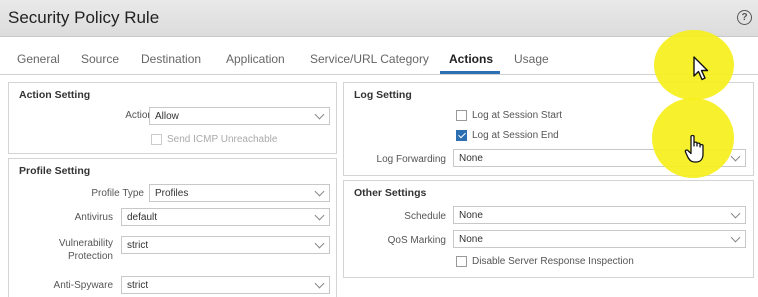 This screenshot has width=758, height=297. I want to click on action-value: Allow, so click(167, 116).